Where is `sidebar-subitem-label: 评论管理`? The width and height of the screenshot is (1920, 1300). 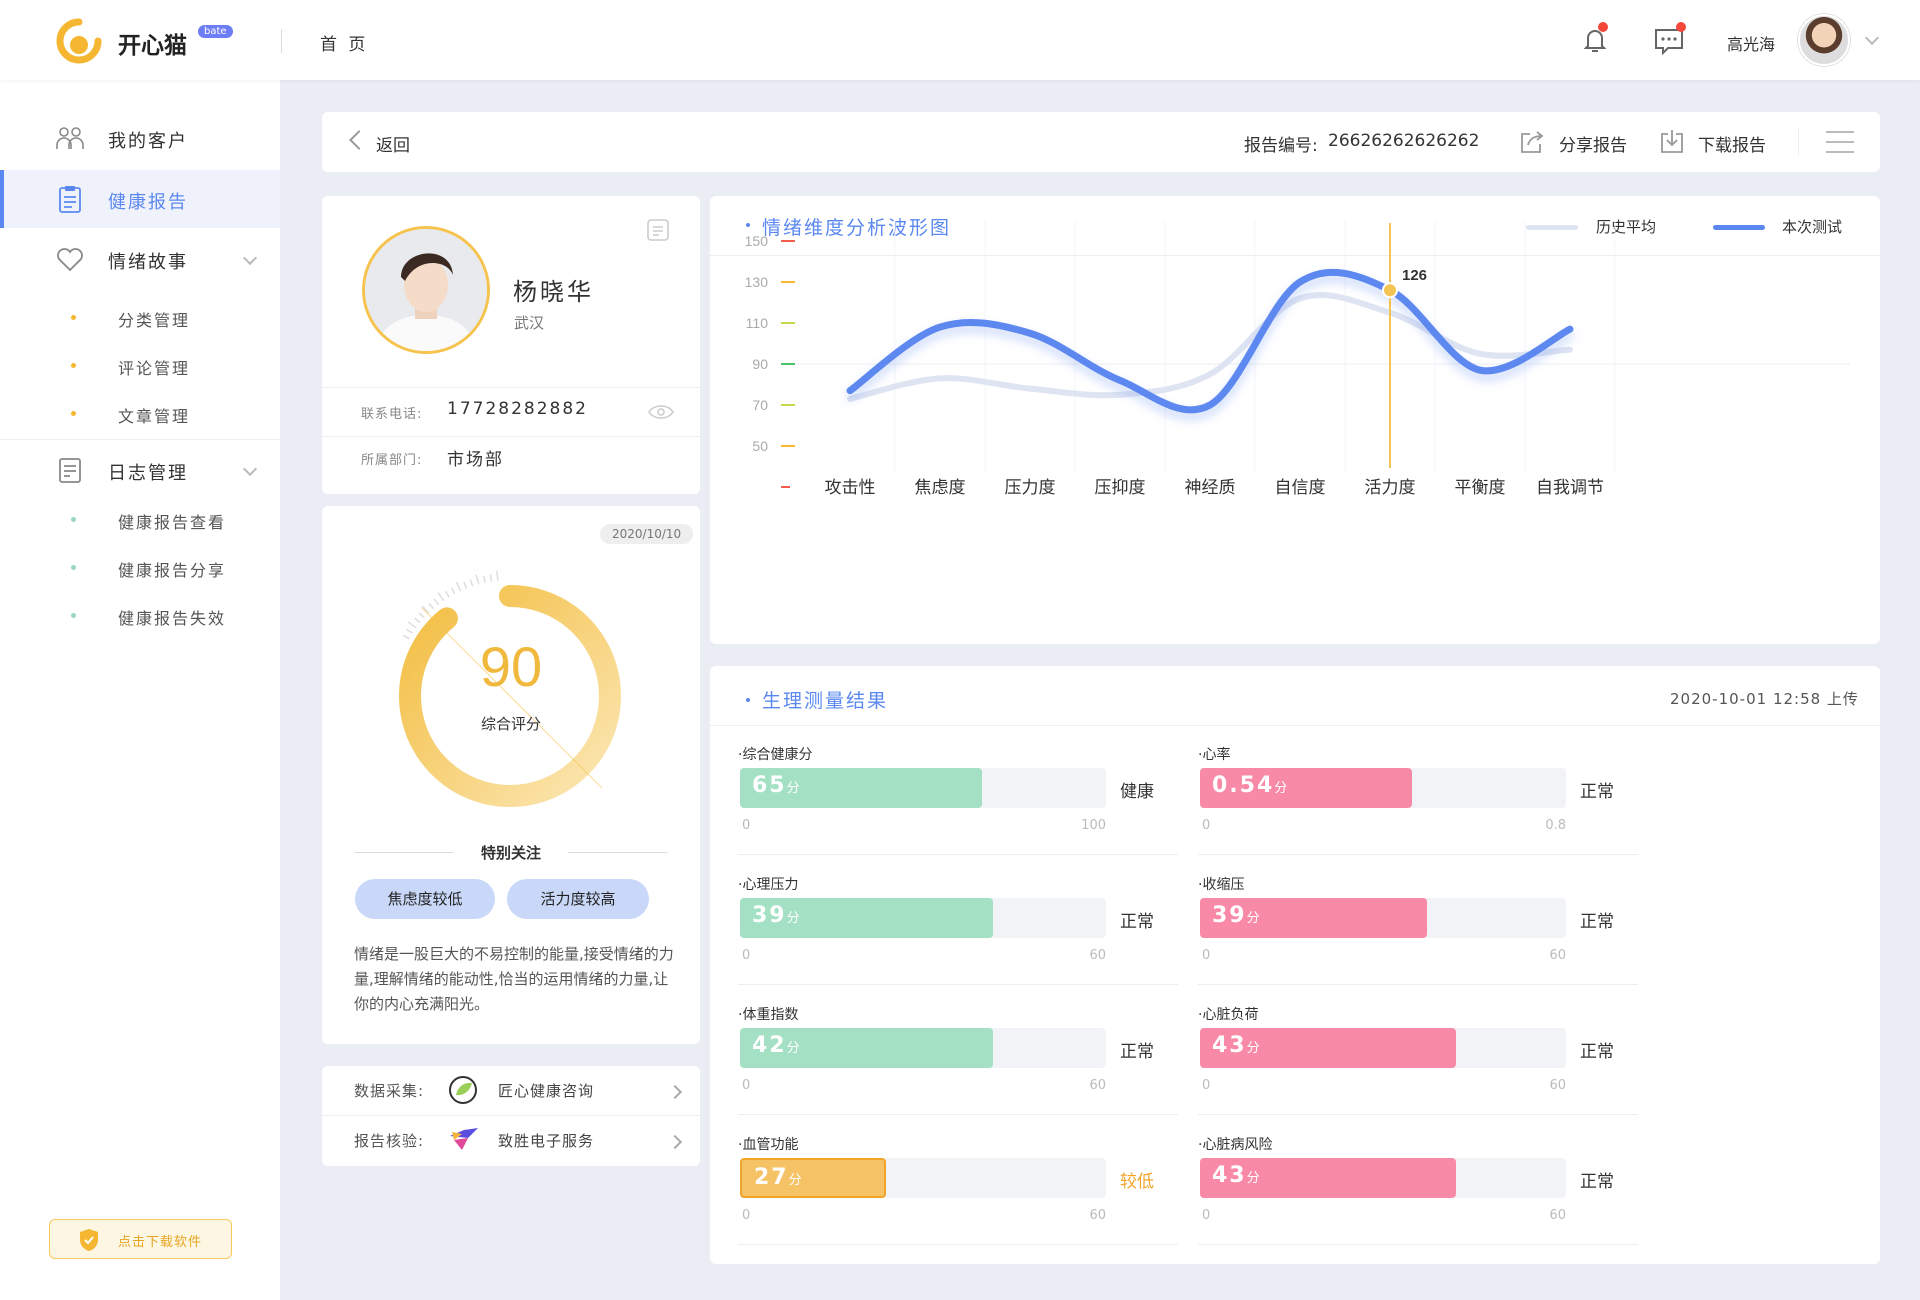
sidebar-subitem-label: 评论管理 is located at coordinates (154, 368).